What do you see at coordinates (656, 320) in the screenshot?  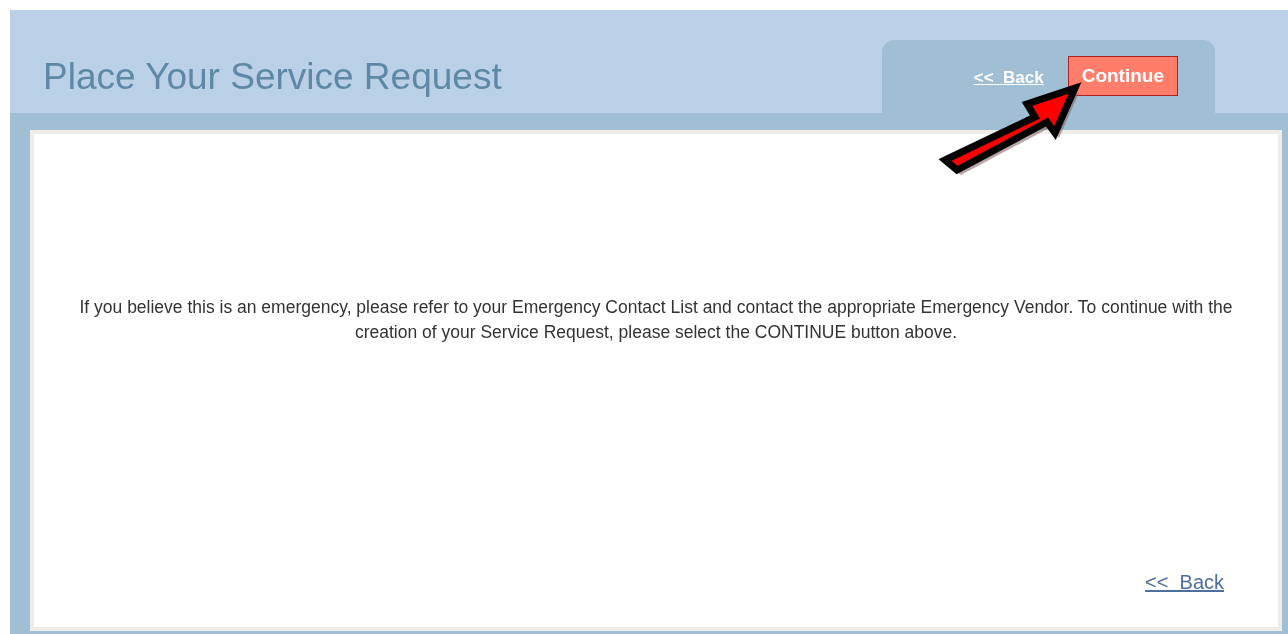 I see `emergency-message: If you believe this is an emergency, please refer to your Emergency Contact List and contact the appropriate Emergency Vendor. To continue with the creation of your Service Request, please select the CONTINUE button above.` at bounding box center [656, 320].